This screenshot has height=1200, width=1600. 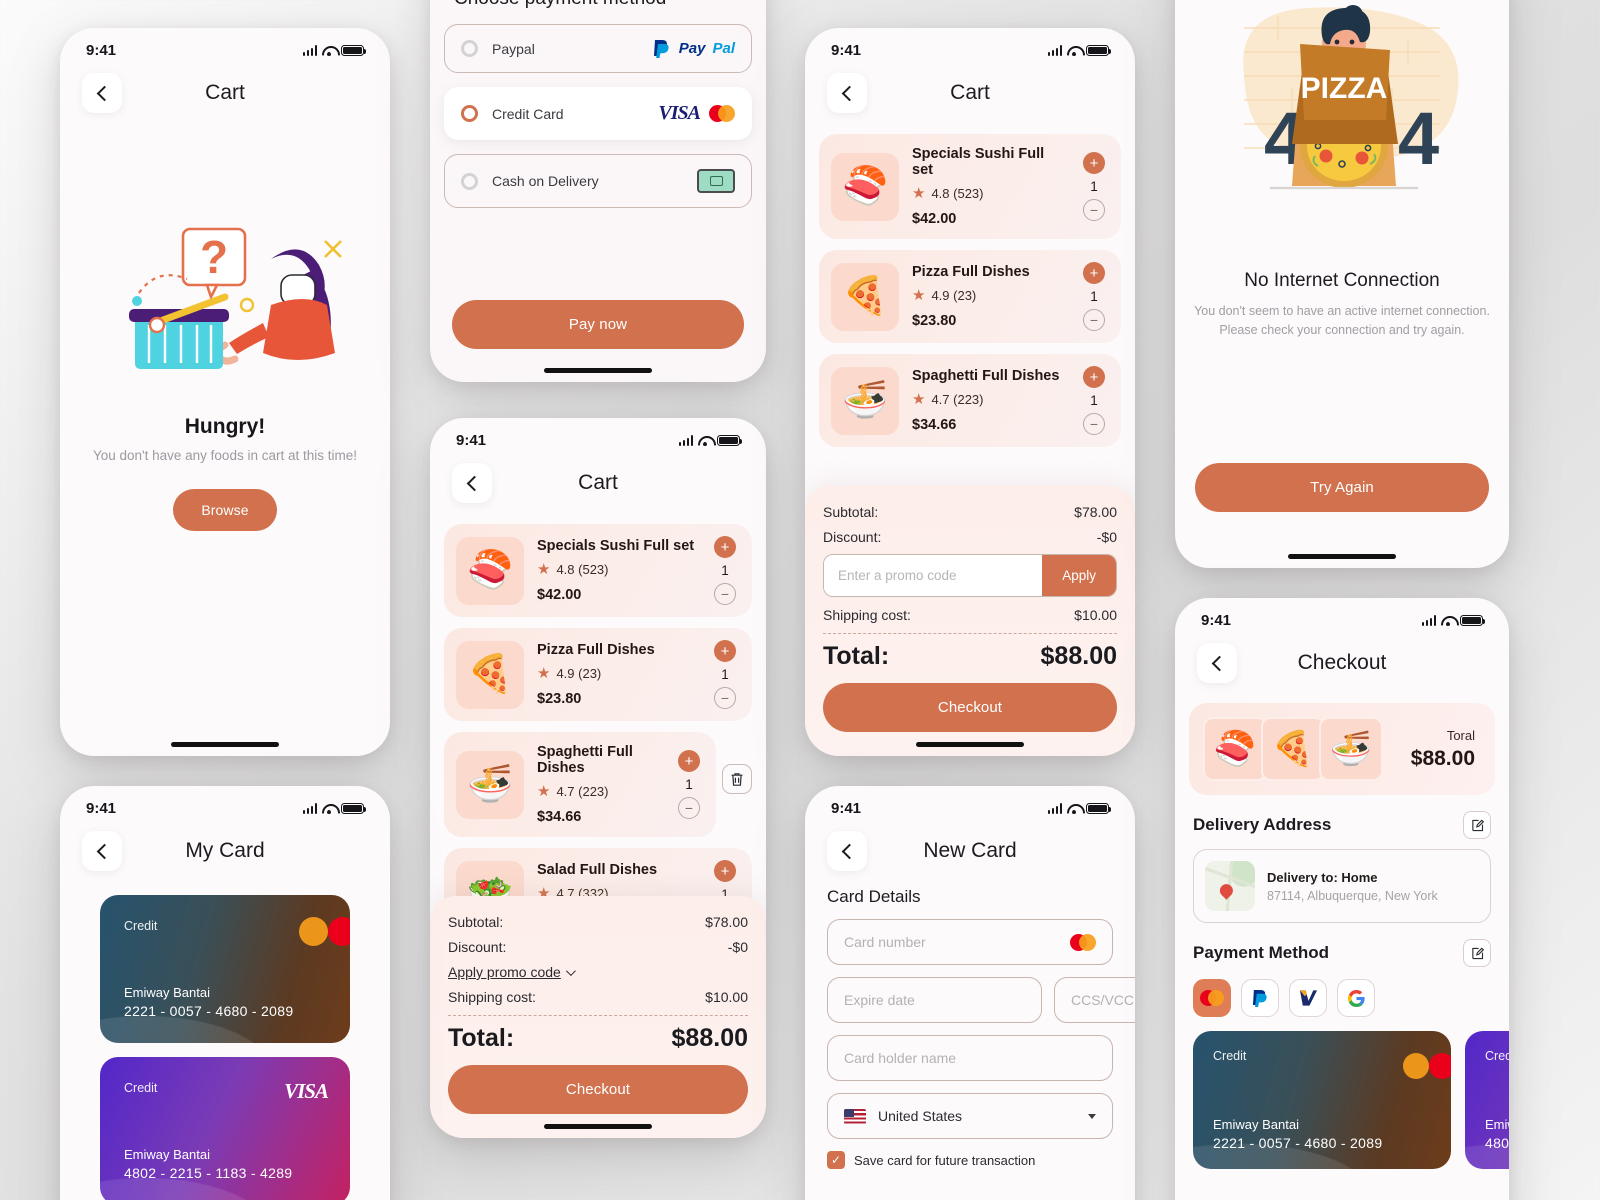 I want to click on payment-option-credit-card: Credit Card VISA, so click(x=598, y=113).